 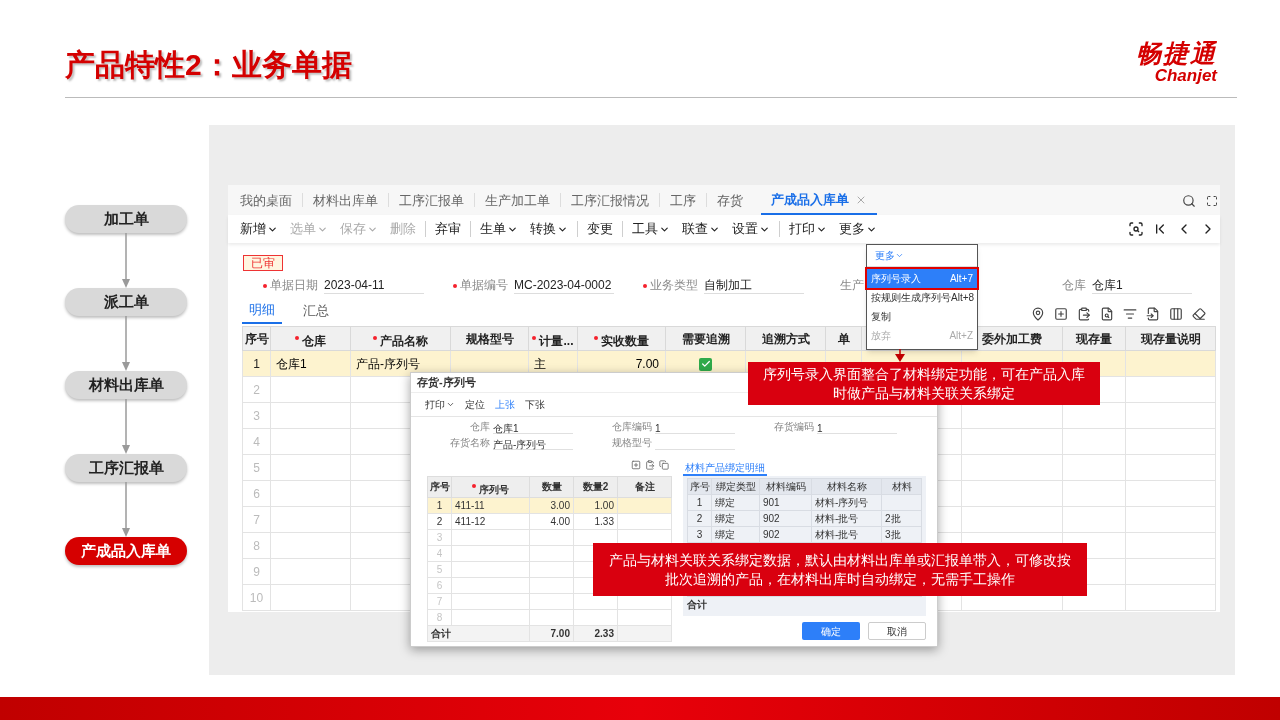 What do you see at coordinates (705, 364) in the screenshot?
I see `checkbox` at bounding box center [705, 364].